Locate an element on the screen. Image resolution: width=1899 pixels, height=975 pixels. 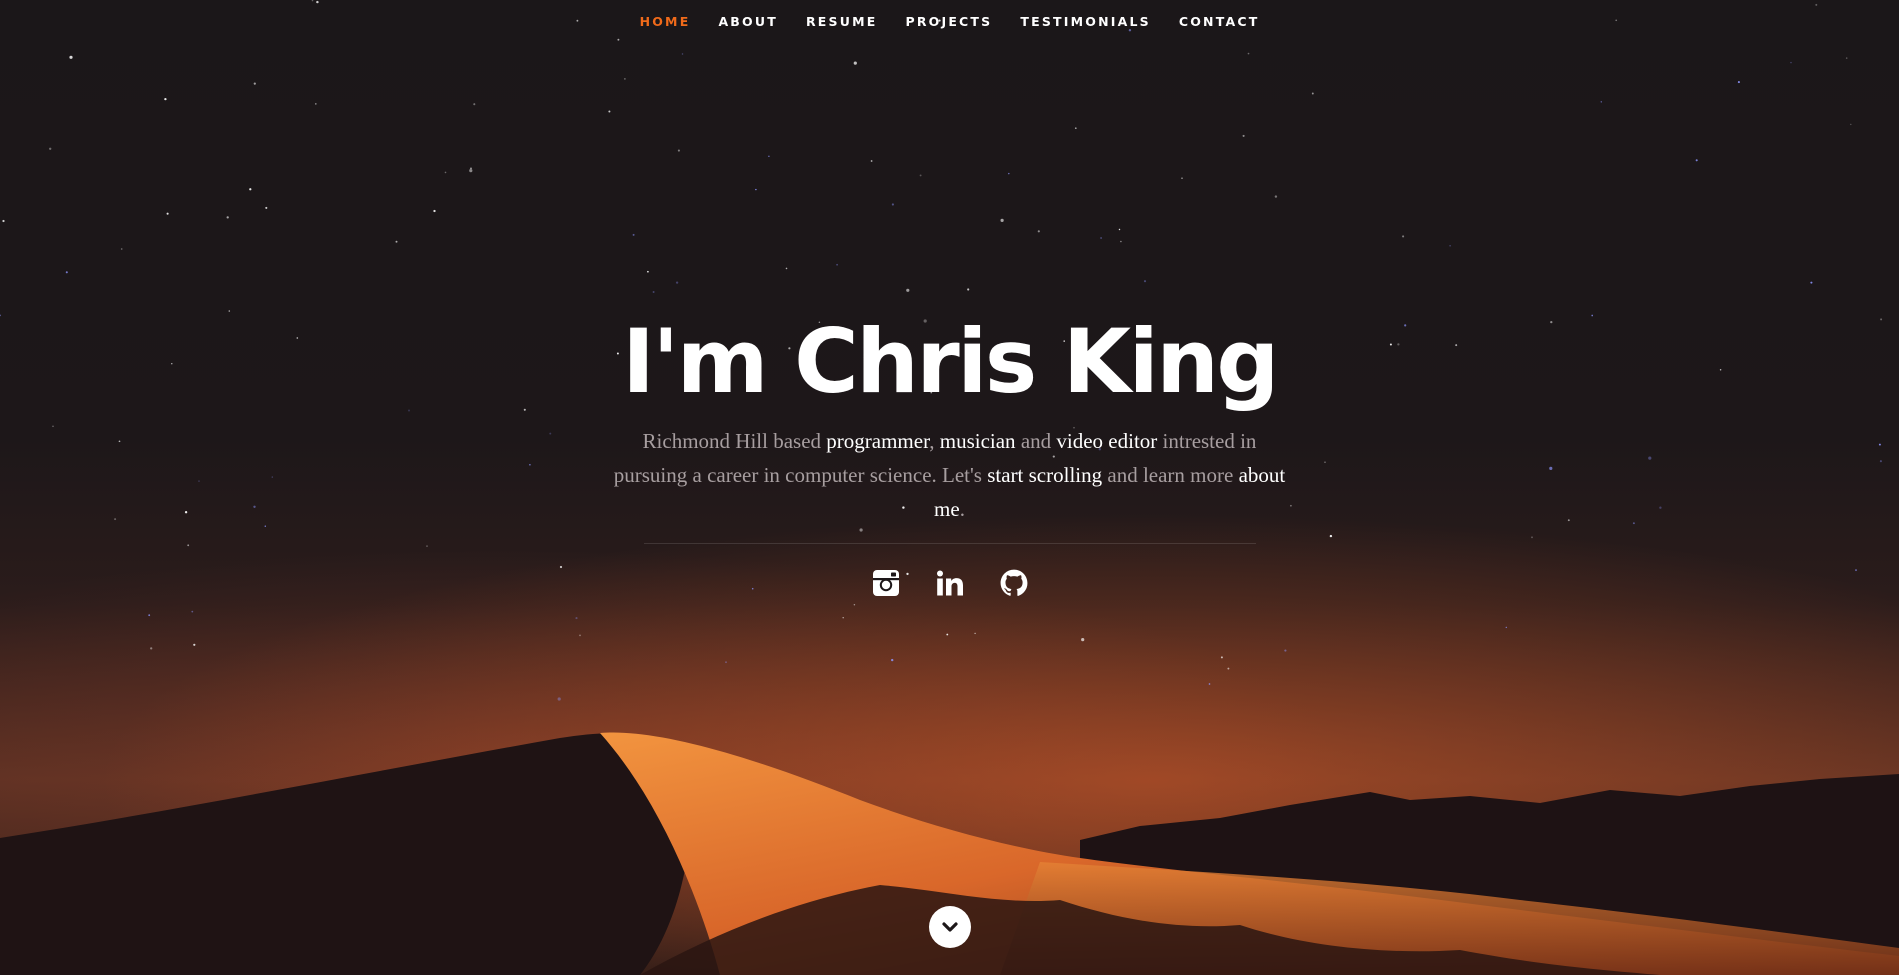
tagline-highlight-programmer: programmer is located at coordinates (878, 441).